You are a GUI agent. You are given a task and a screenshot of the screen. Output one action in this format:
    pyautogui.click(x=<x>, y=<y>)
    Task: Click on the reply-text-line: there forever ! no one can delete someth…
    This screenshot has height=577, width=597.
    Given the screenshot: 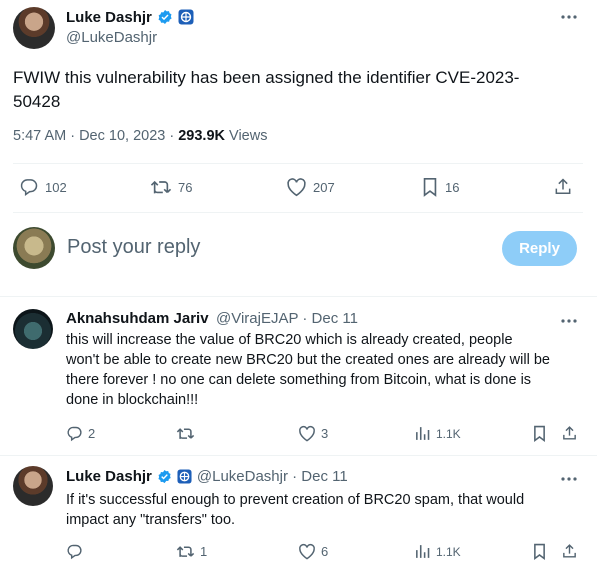 What is the action you would take?
    pyautogui.click(x=299, y=380)
    